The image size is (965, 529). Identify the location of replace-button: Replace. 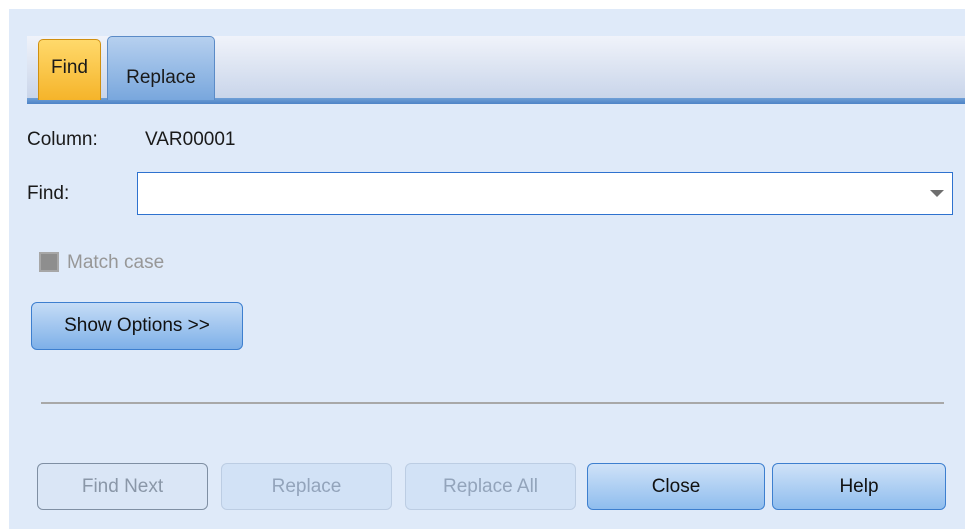
(306, 486).